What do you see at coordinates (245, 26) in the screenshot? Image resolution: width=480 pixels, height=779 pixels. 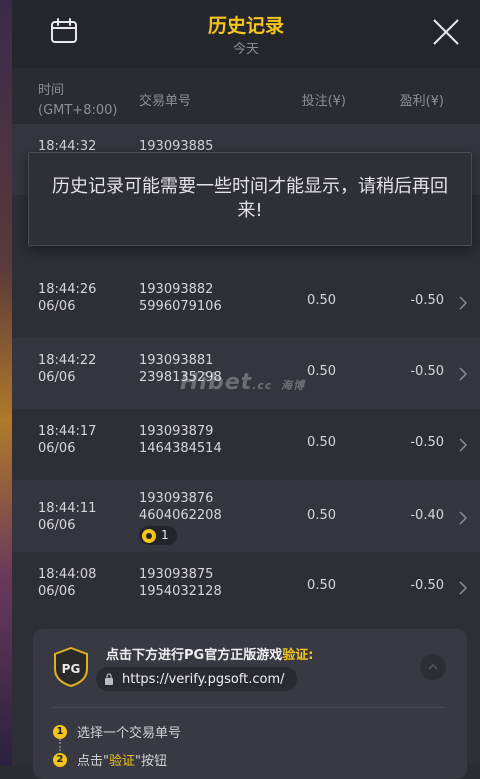 I see `page-title: 历史记录` at bounding box center [245, 26].